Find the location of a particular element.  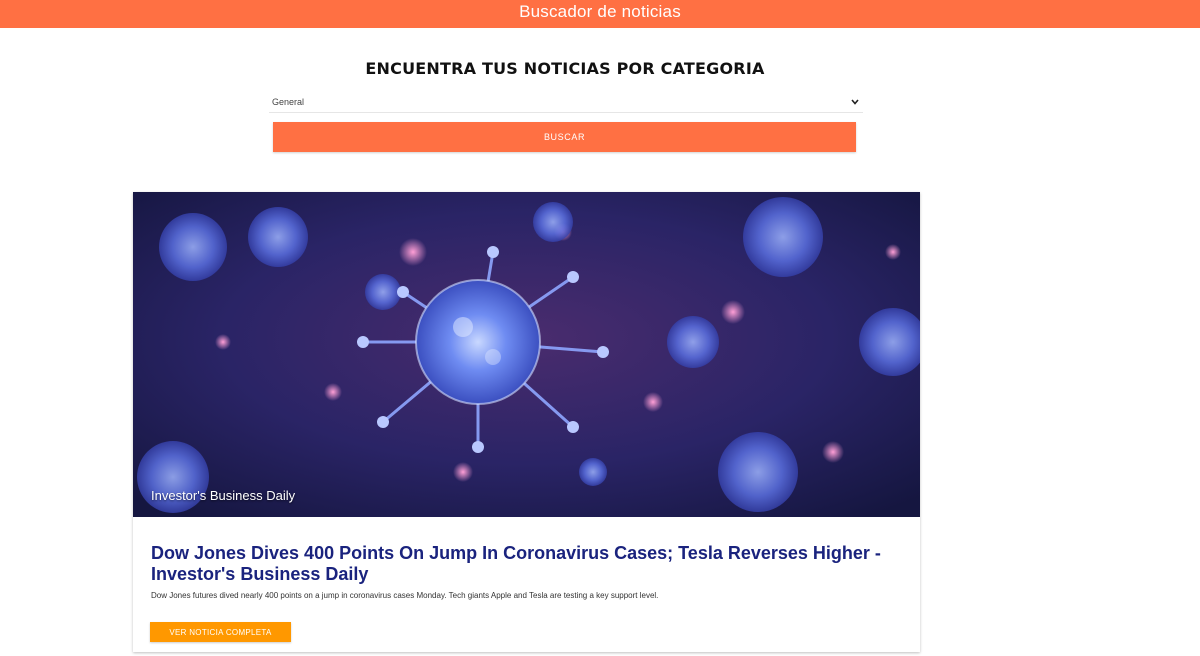

news-source: Investor's Business Daily is located at coordinates (223, 495).